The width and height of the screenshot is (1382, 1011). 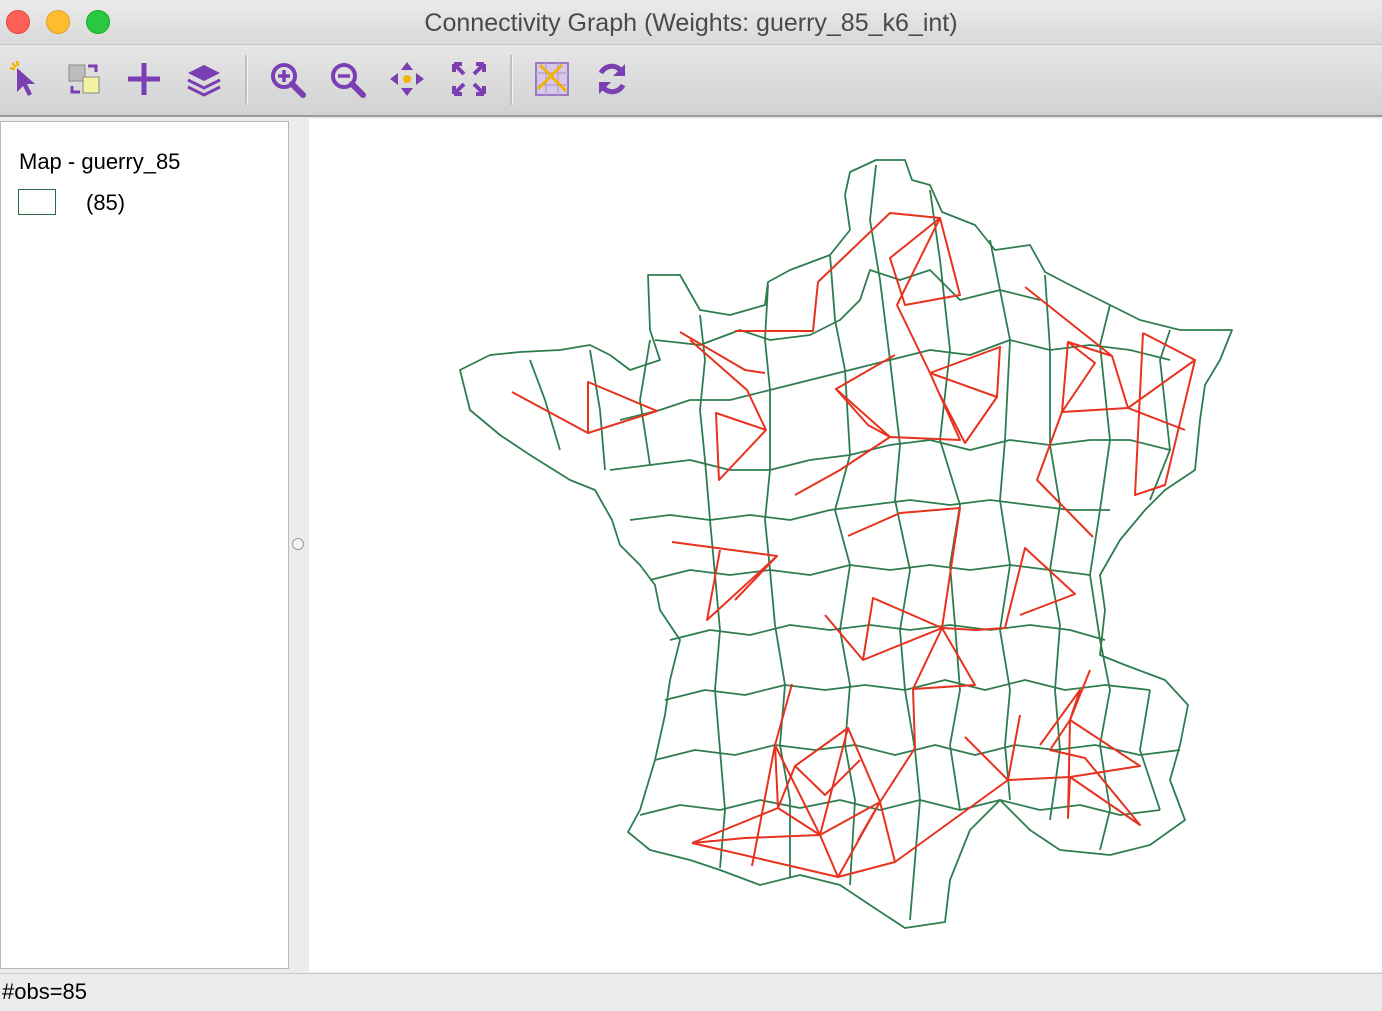 I want to click on zoom-out-icon, so click(x=348, y=80).